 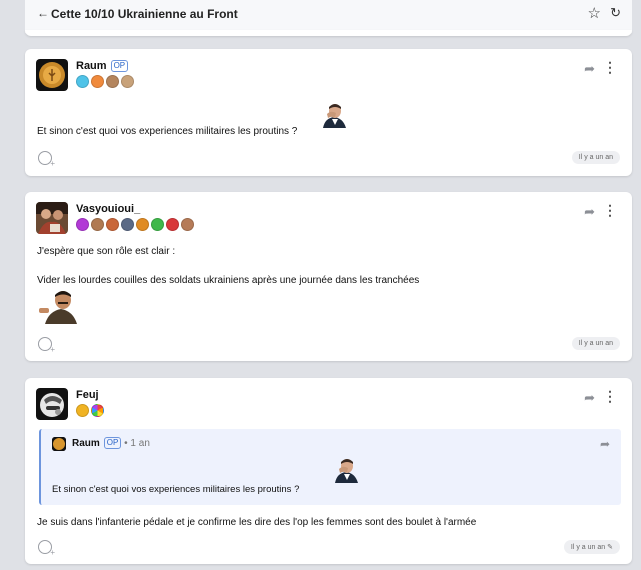 What do you see at coordinates (108, 209) in the screenshot?
I see `author-pseudo: Vasyouioui_` at bounding box center [108, 209].